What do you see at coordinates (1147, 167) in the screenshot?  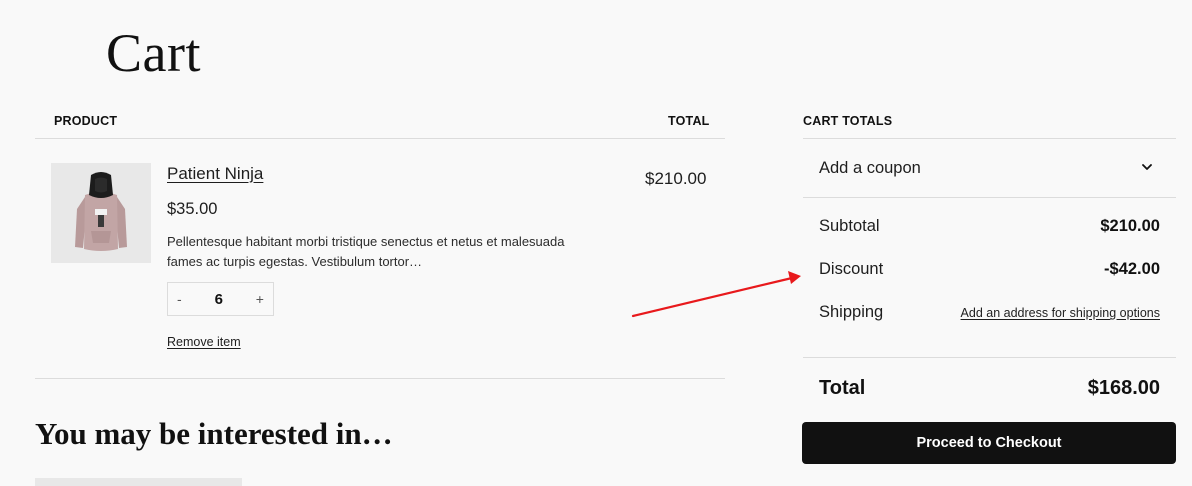 I see `chevron-down-icon` at bounding box center [1147, 167].